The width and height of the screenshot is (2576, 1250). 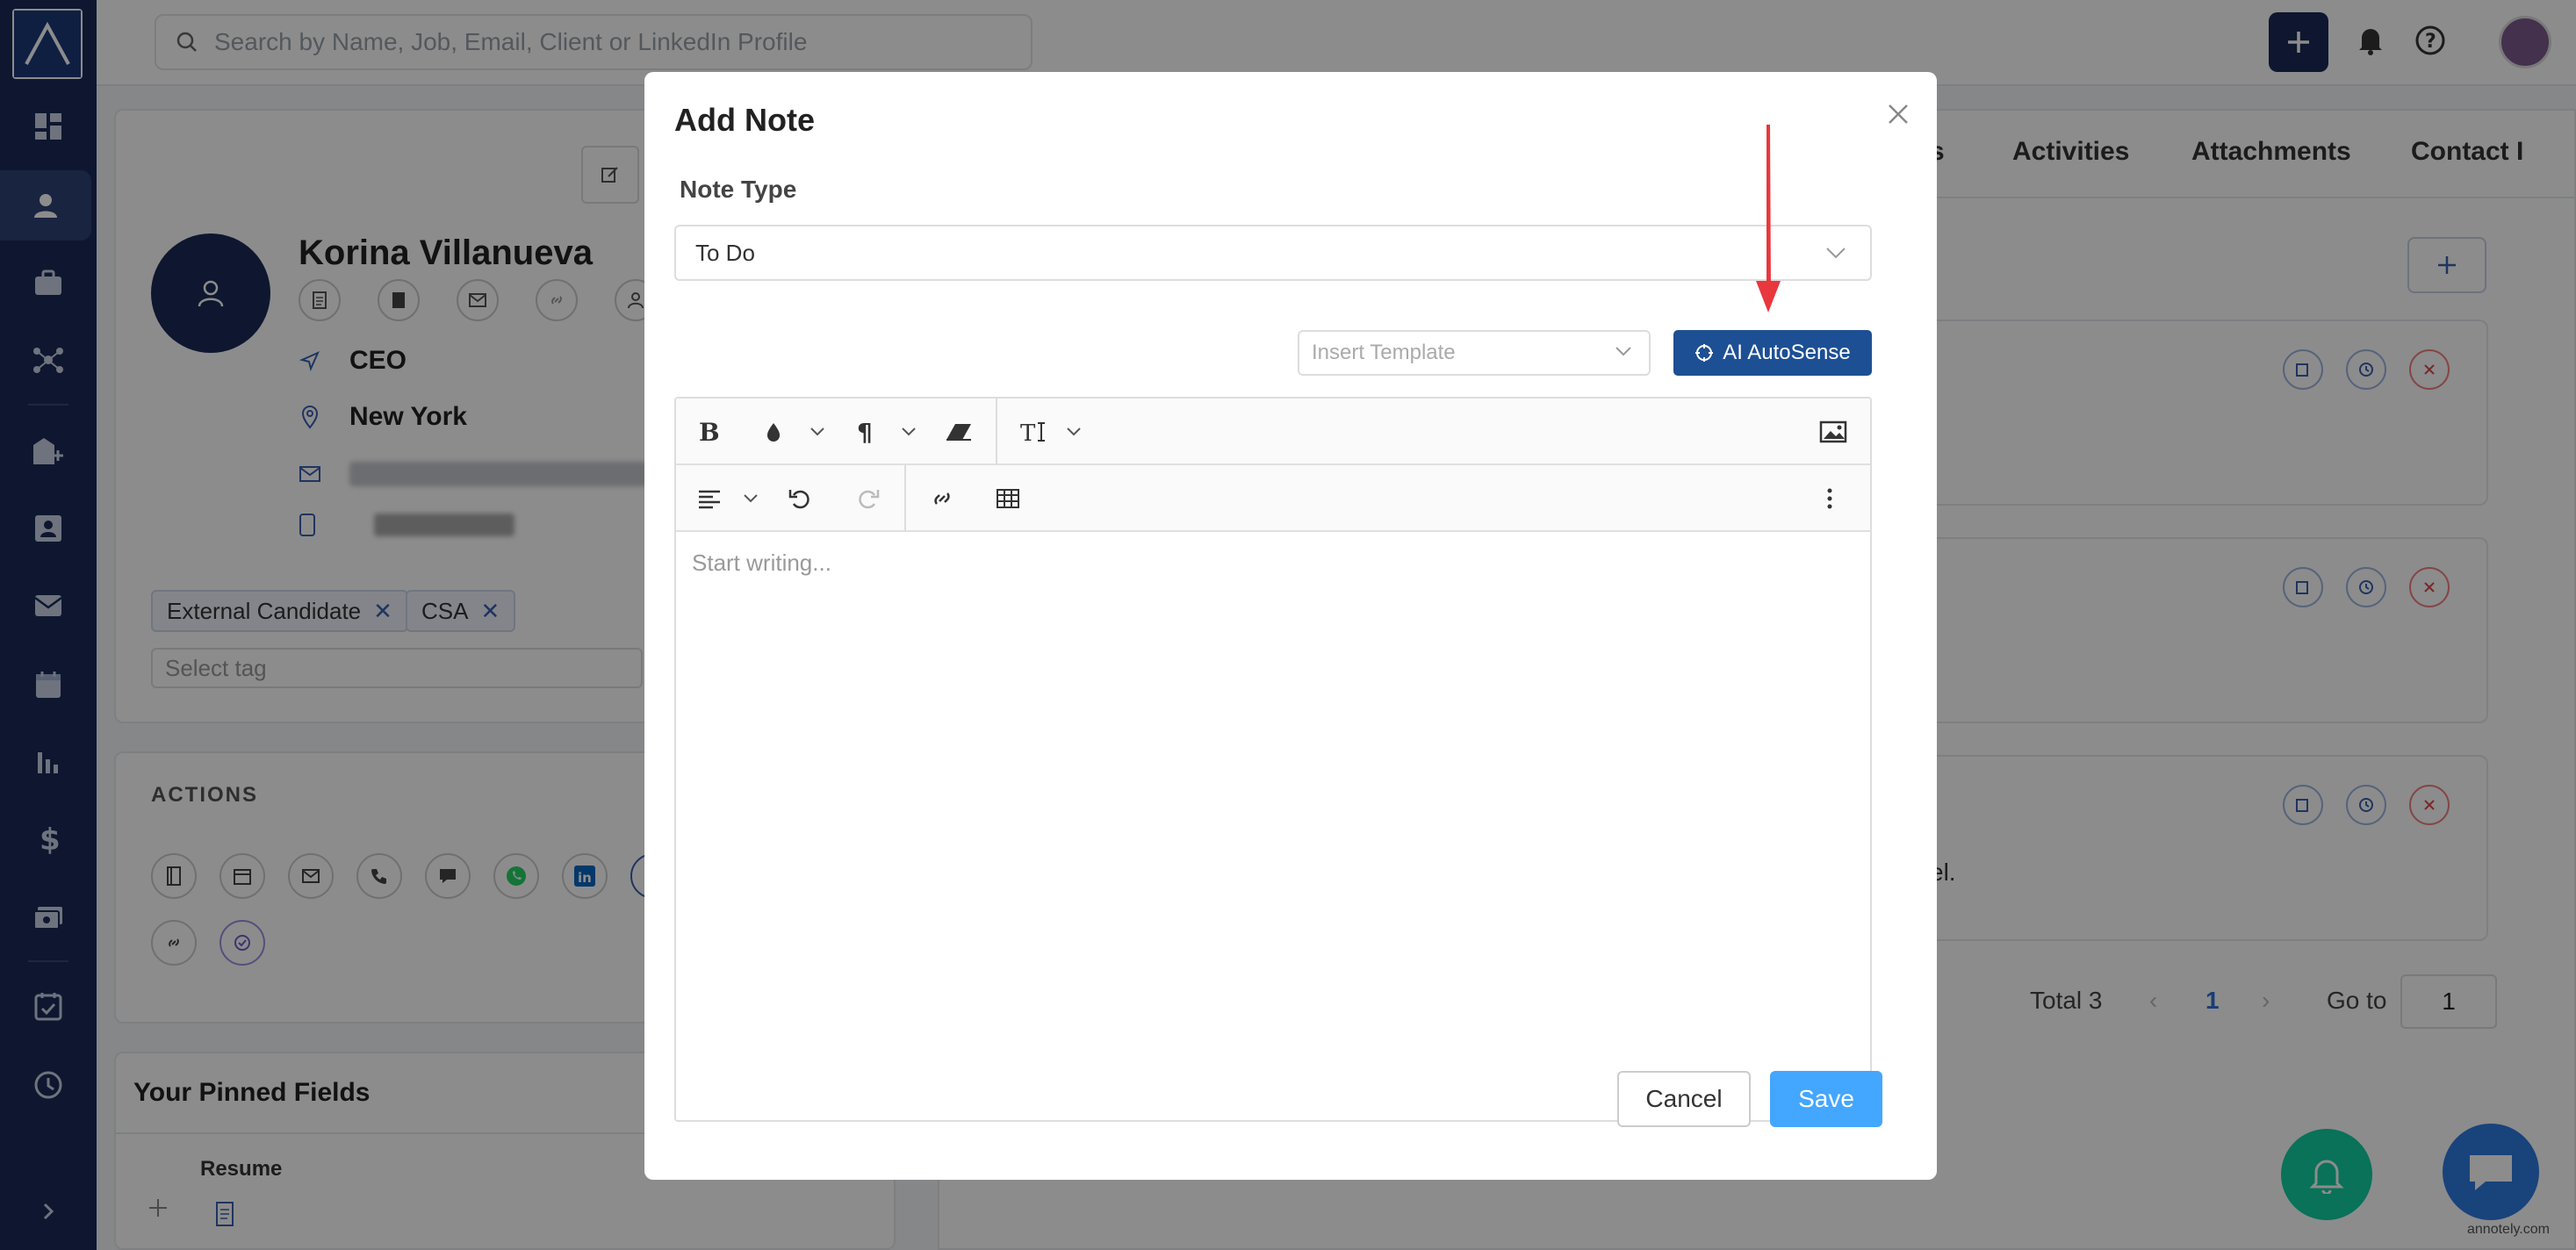 What do you see at coordinates (800, 498) in the screenshot?
I see `undo-icon` at bounding box center [800, 498].